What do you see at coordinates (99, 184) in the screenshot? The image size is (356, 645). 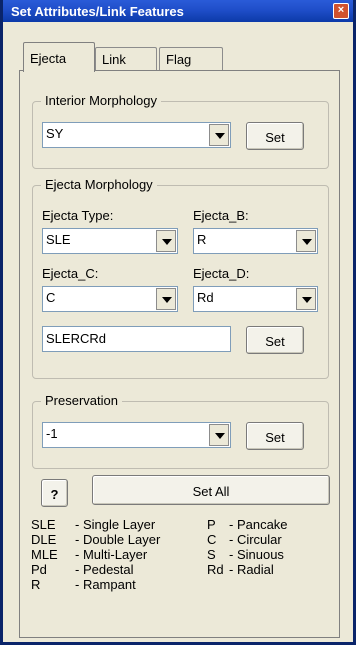 I see `ejecta-morphology-legend: Ejecta Morphology` at bounding box center [99, 184].